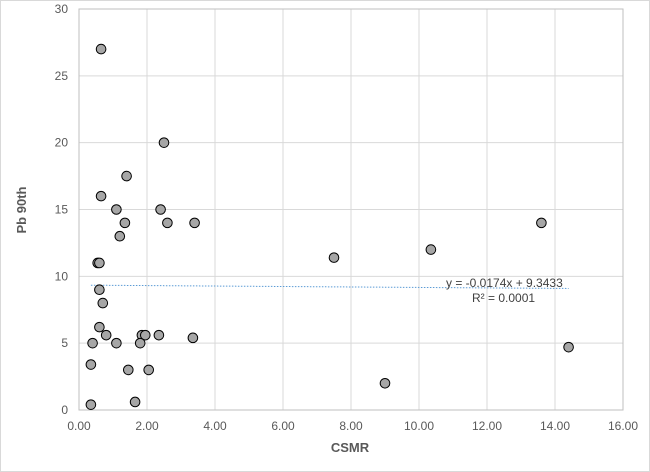 The width and height of the screenshot is (650, 472). I want to click on y-axis-ticks: 0 5 10 15 20 25 30, so click(62, 209).